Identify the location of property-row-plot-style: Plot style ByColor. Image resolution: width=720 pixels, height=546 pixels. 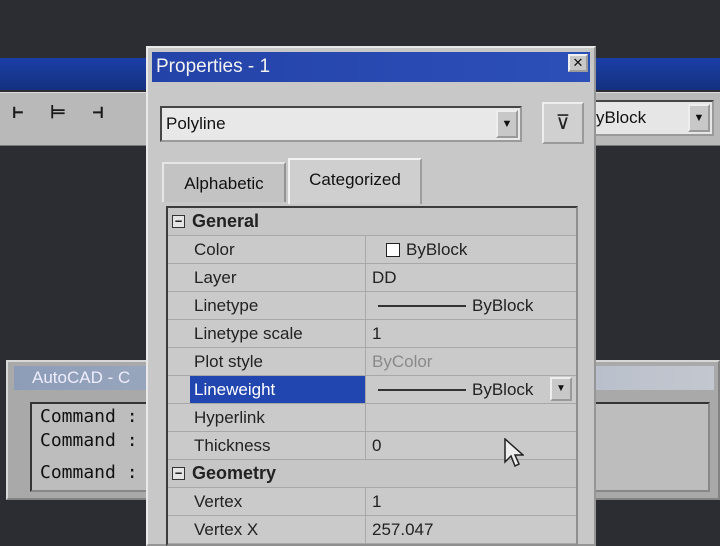
(372, 362).